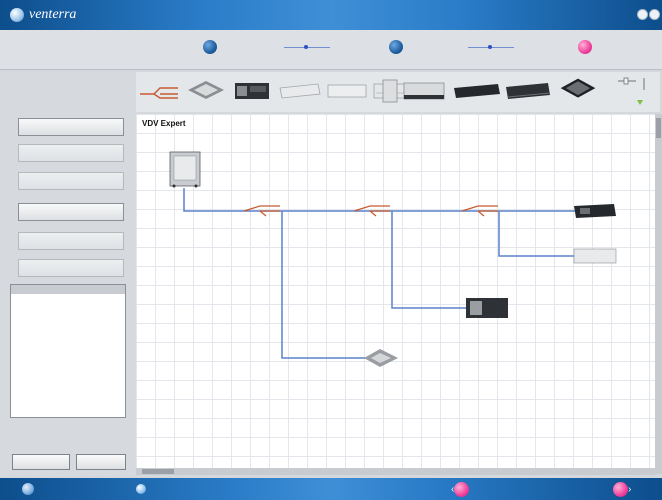 The image size is (662, 500). What do you see at coordinates (634, 91) in the screenshot?
I see `zoom-control` at bounding box center [634, 91].